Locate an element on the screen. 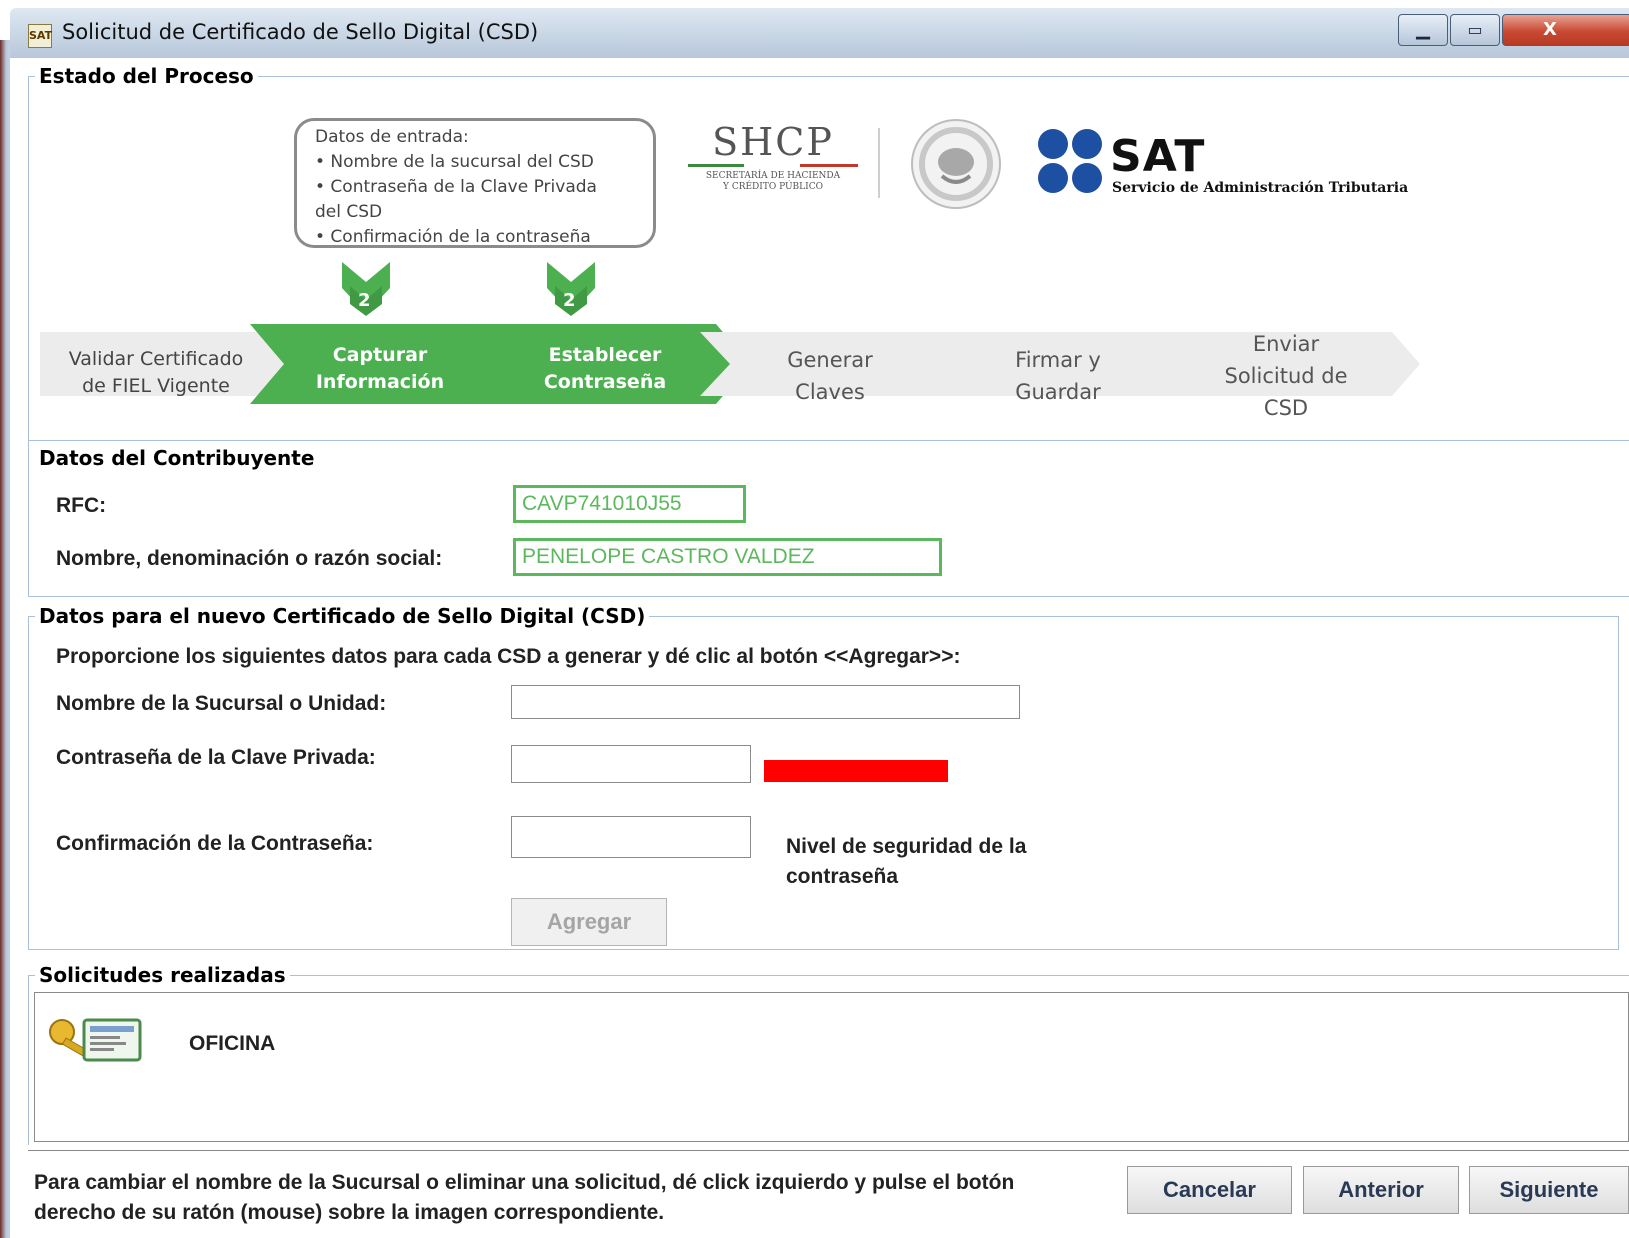 This screenshot has height=1238, width=1629. step-label: CSD is located at coordinates (1286, 408).